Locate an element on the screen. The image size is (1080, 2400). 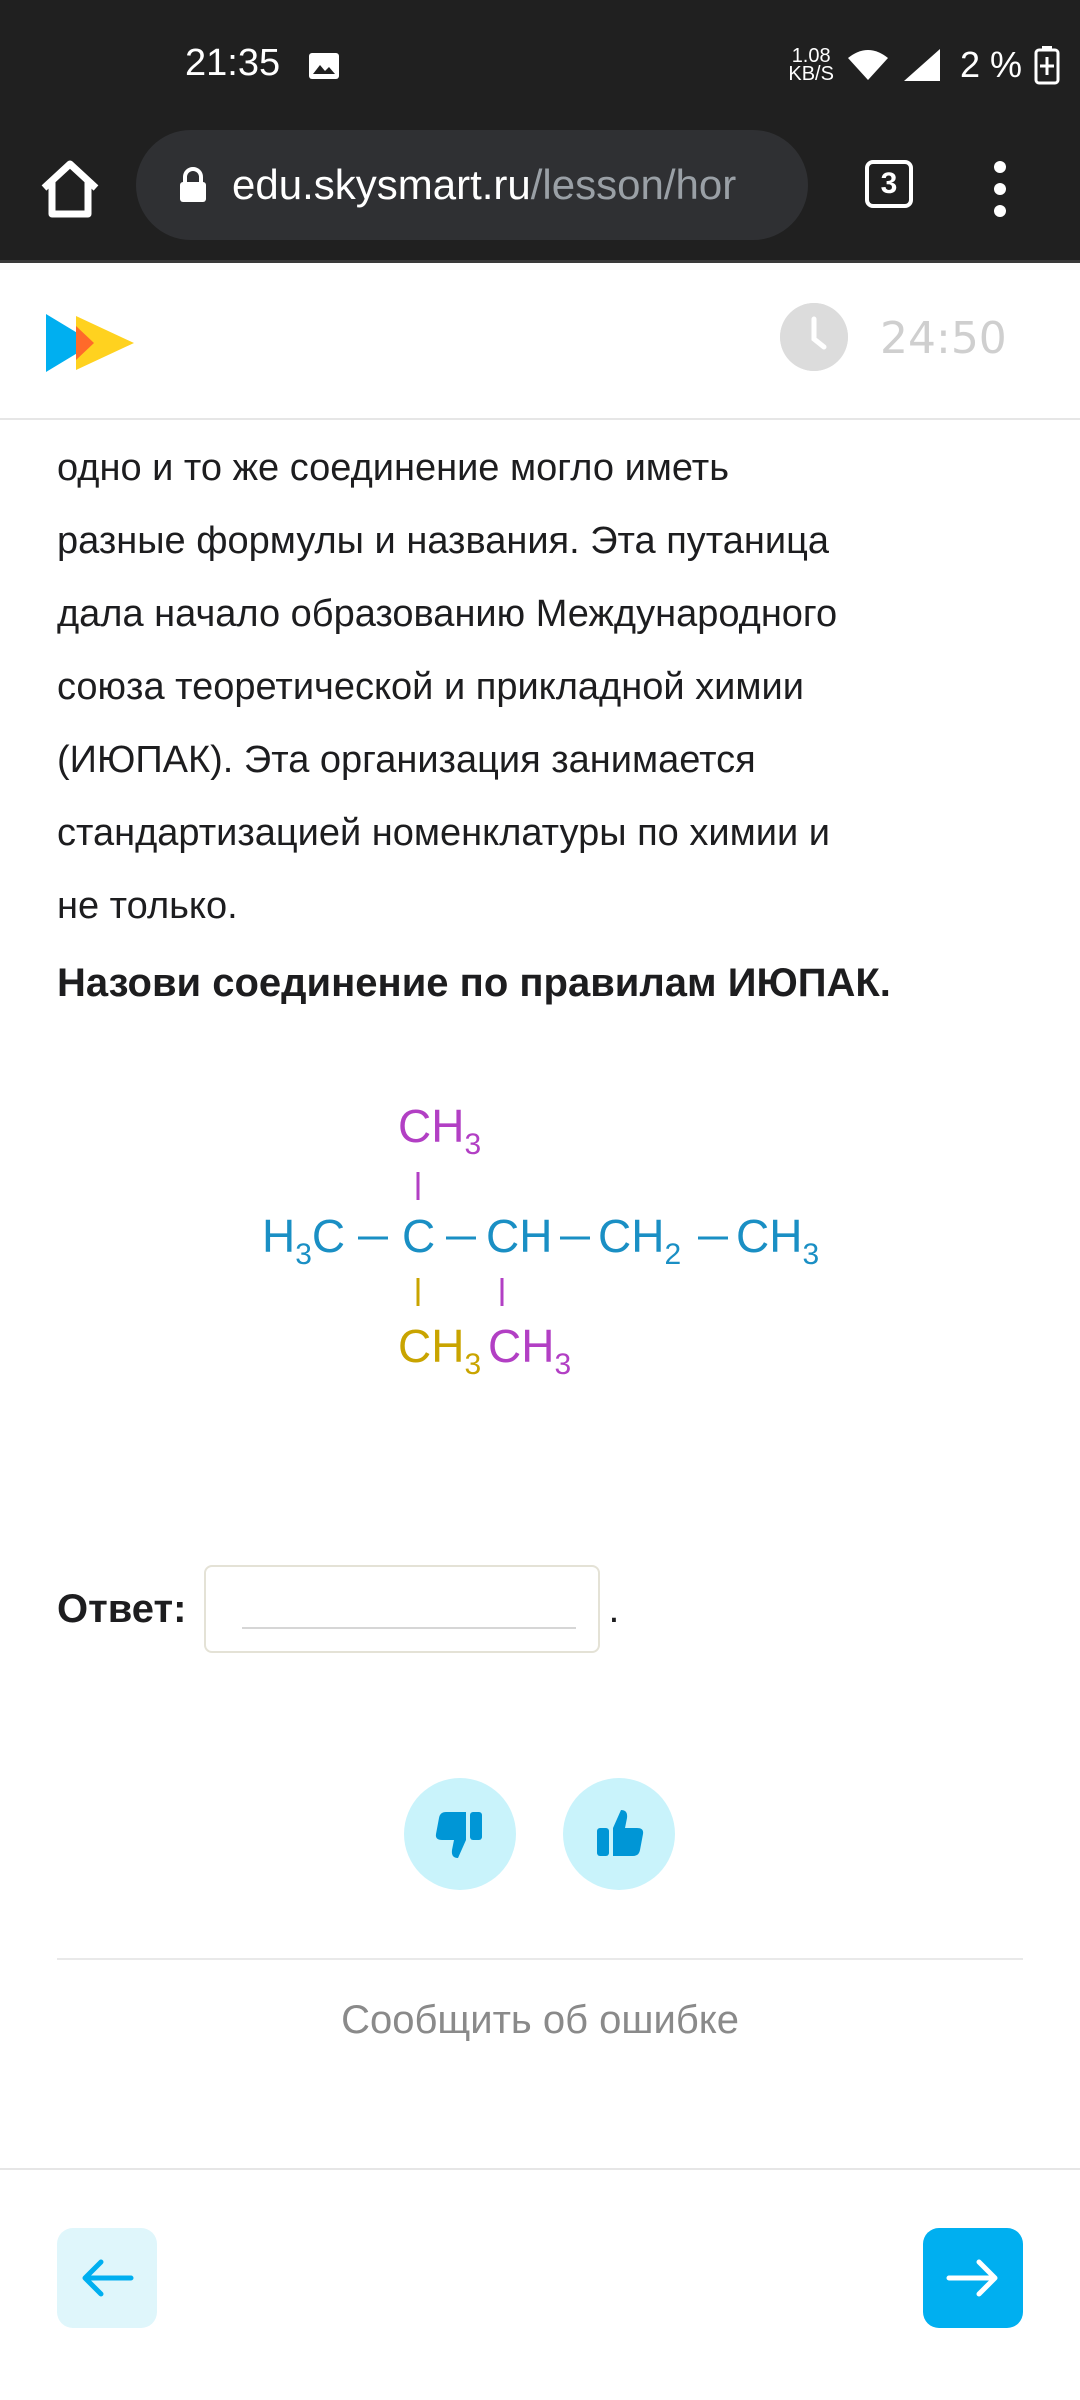
arrow-right-icon is located at coordinates (972, 2278).